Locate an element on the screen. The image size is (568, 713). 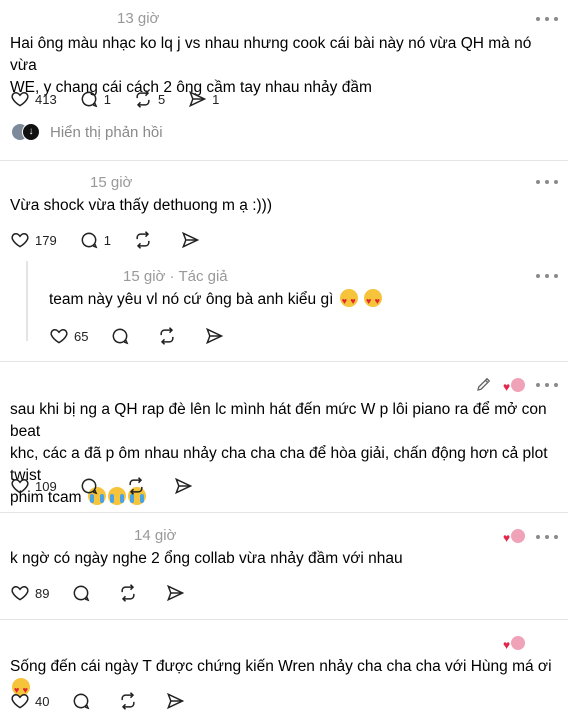
show-replies-link: ↓ Hiển thị phản hồi is located at coordinates (87, 132).